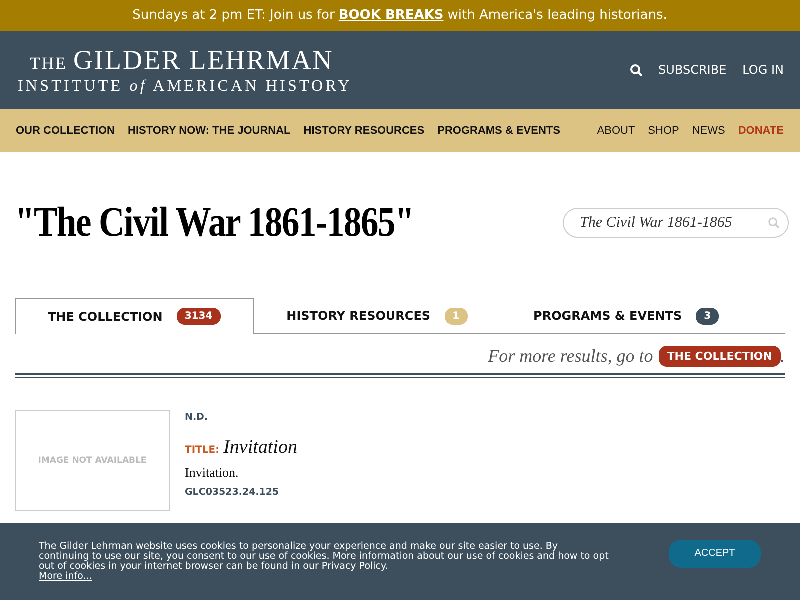  Describe the element at coordinates (616, 130) in the screenshot. I see `nav-item: ABOUT` at that location.